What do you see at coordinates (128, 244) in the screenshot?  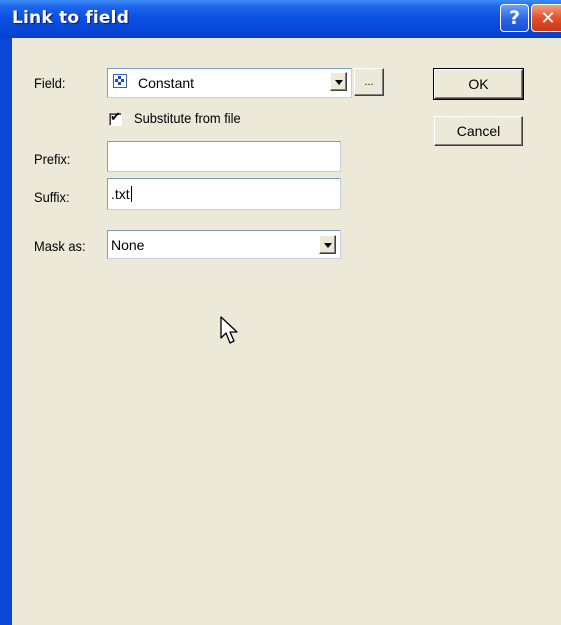 I see `mask-value: None` at bounding box center [128, 244].